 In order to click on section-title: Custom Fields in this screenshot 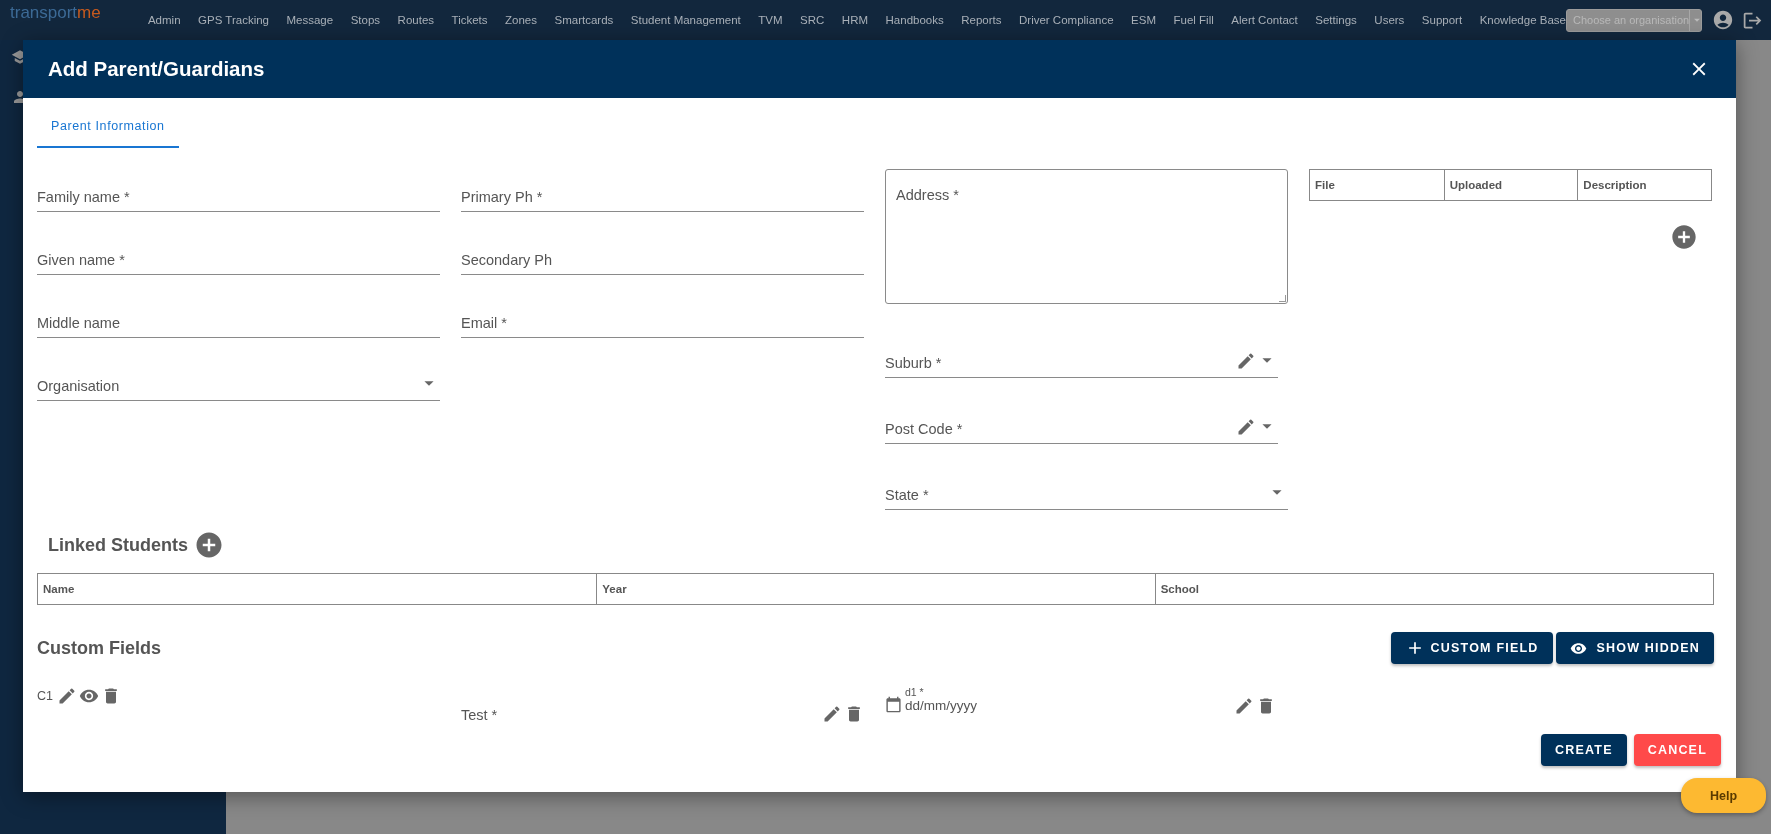, I will do `click(99, 648)`.